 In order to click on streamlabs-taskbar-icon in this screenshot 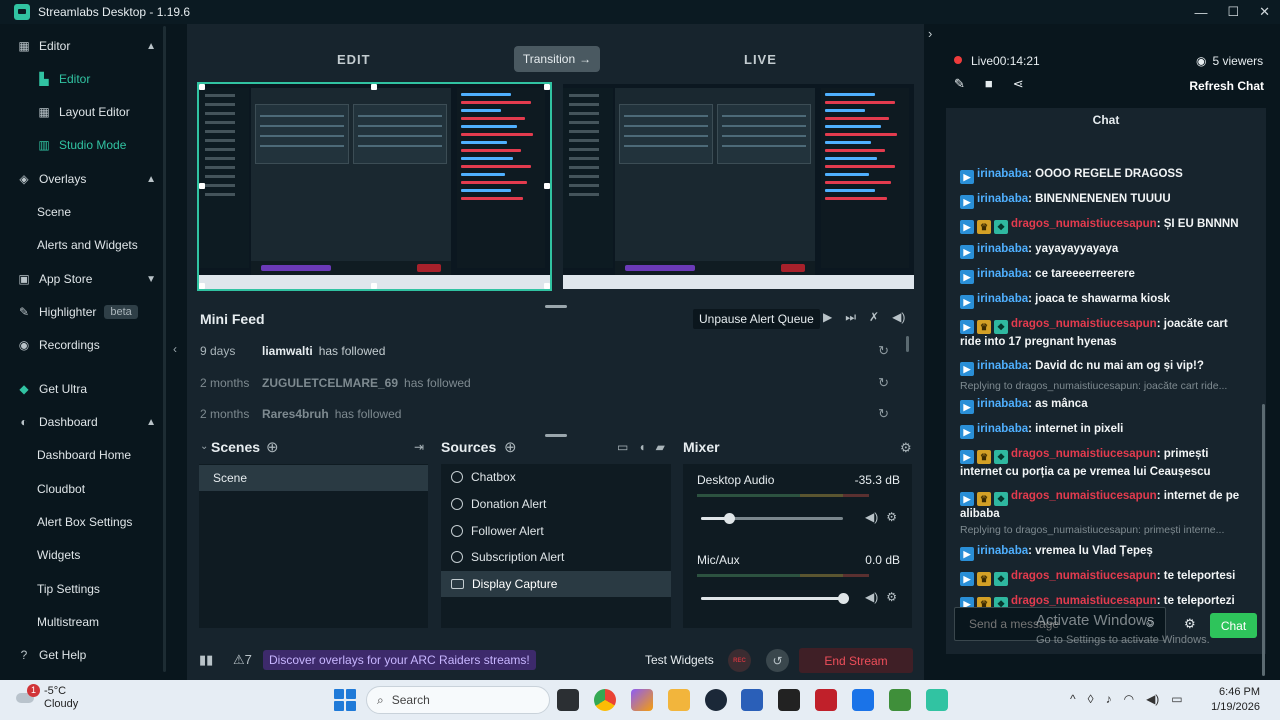, I will do `click(937, 700)`.